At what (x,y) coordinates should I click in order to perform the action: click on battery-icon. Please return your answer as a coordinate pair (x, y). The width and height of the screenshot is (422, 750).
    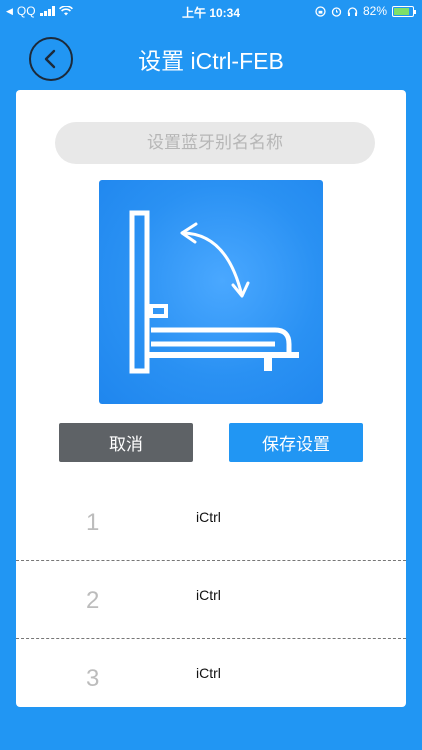
    Looking at the image, I should click on (404, 11).